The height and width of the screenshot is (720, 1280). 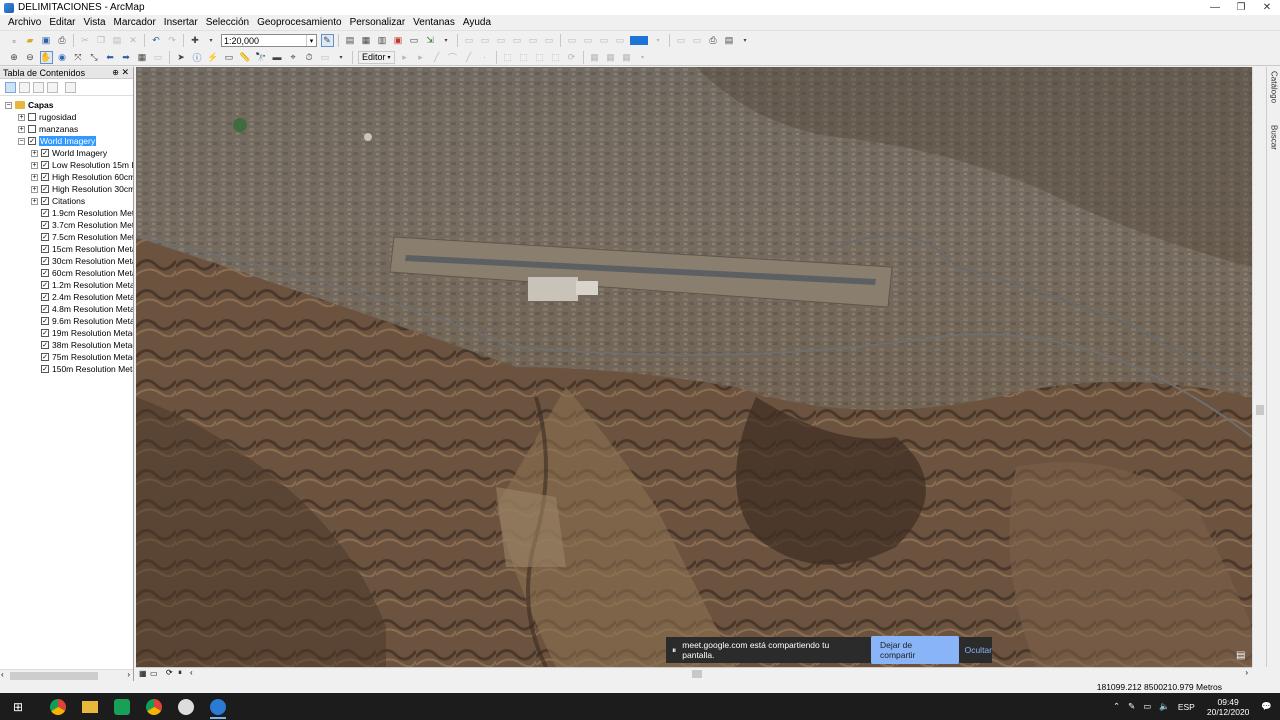 I want to click on find-route-icon: ▬, so click(x=277, y=57).